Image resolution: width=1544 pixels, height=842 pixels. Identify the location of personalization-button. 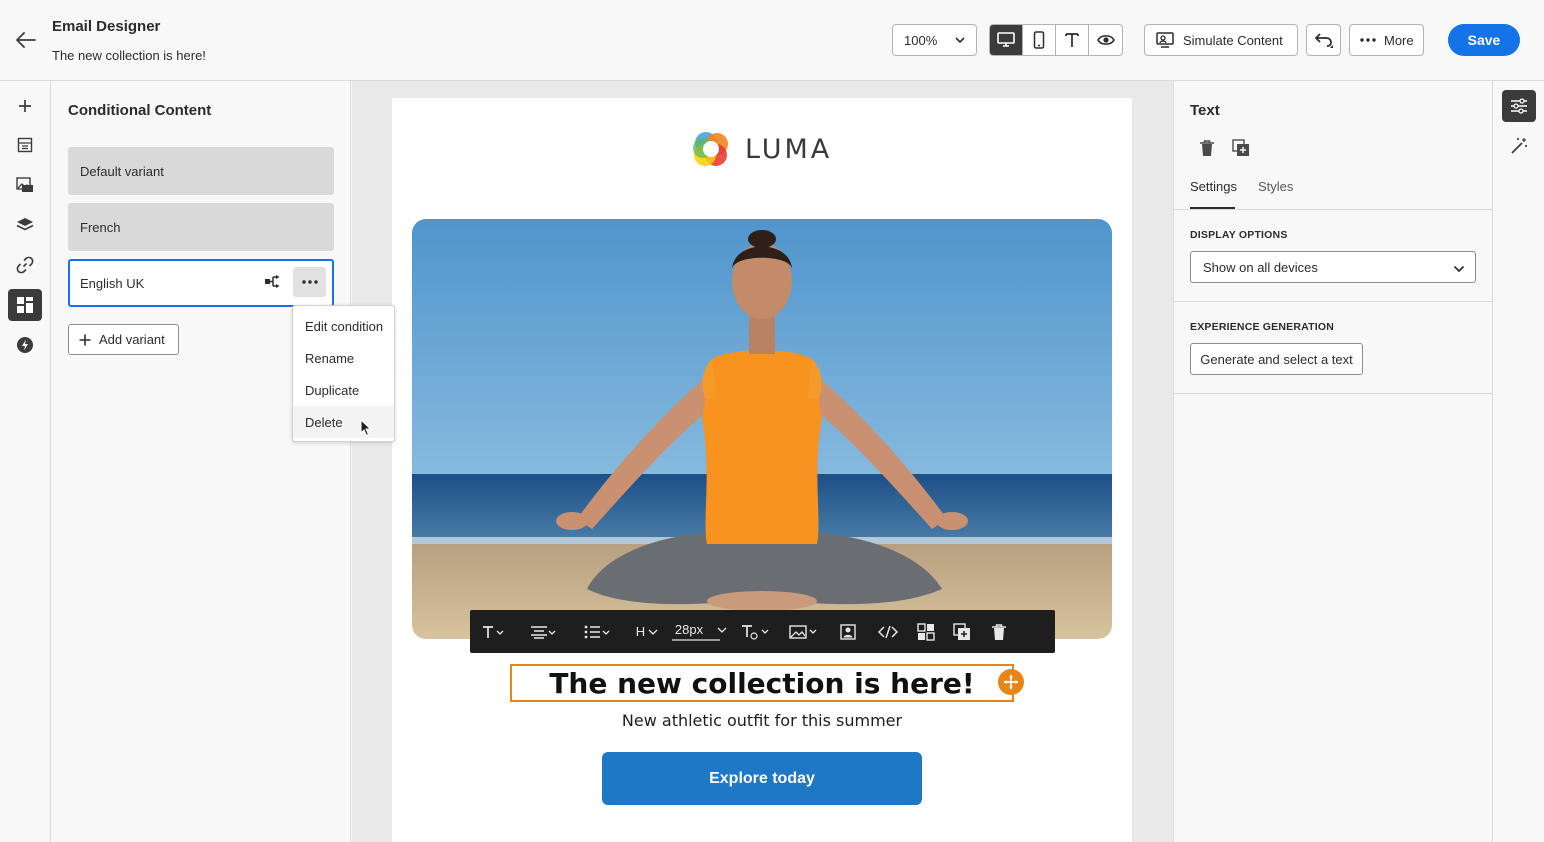
(25, 345).